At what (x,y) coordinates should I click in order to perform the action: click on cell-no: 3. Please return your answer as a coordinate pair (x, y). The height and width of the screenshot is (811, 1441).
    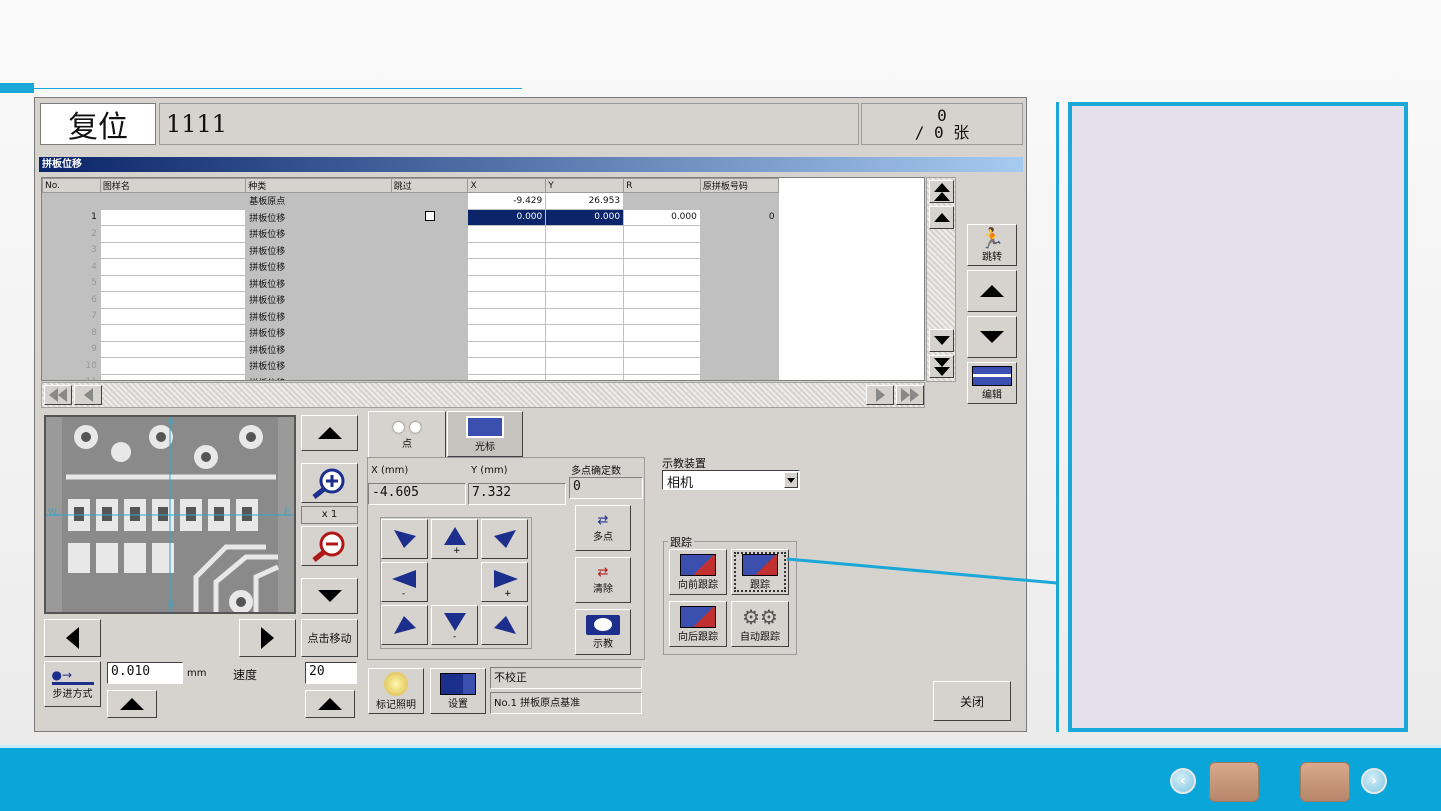
    Looking at the image, I should click on (71, 250).